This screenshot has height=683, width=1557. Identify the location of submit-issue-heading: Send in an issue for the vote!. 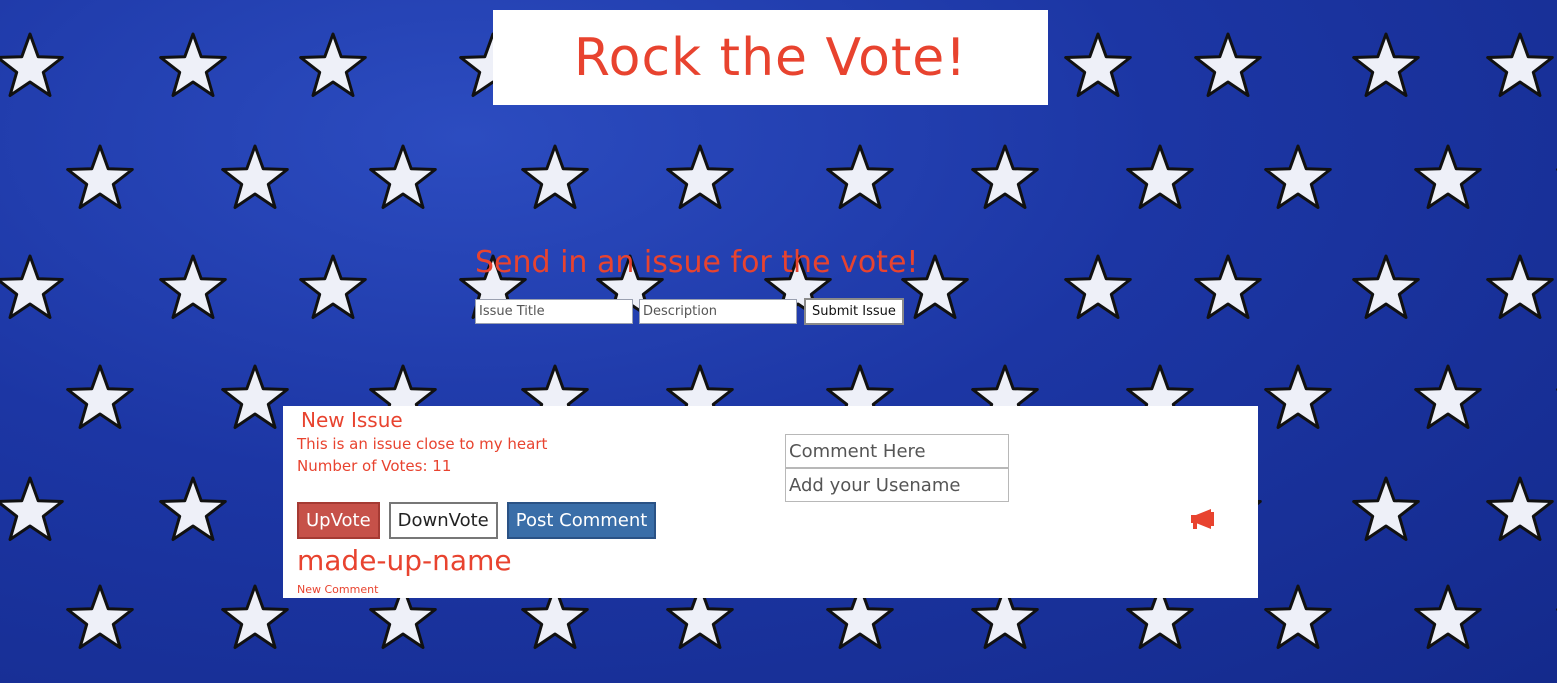
(697, 262).